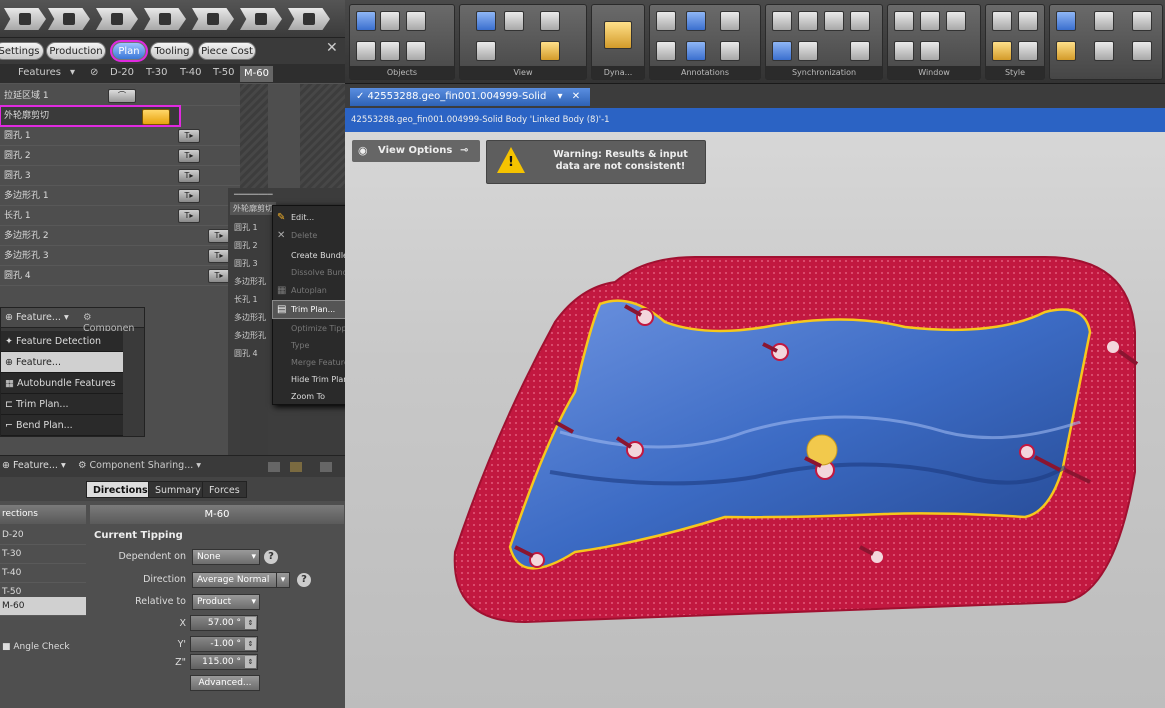 Image resolution: width=1165 pixels, height=708 pixels. What do you see at coordinates (62, 383) in the screenshot?
I see `menu-item-autobundle: ▦ Autobundle Features` at bounding box center [62, 383].